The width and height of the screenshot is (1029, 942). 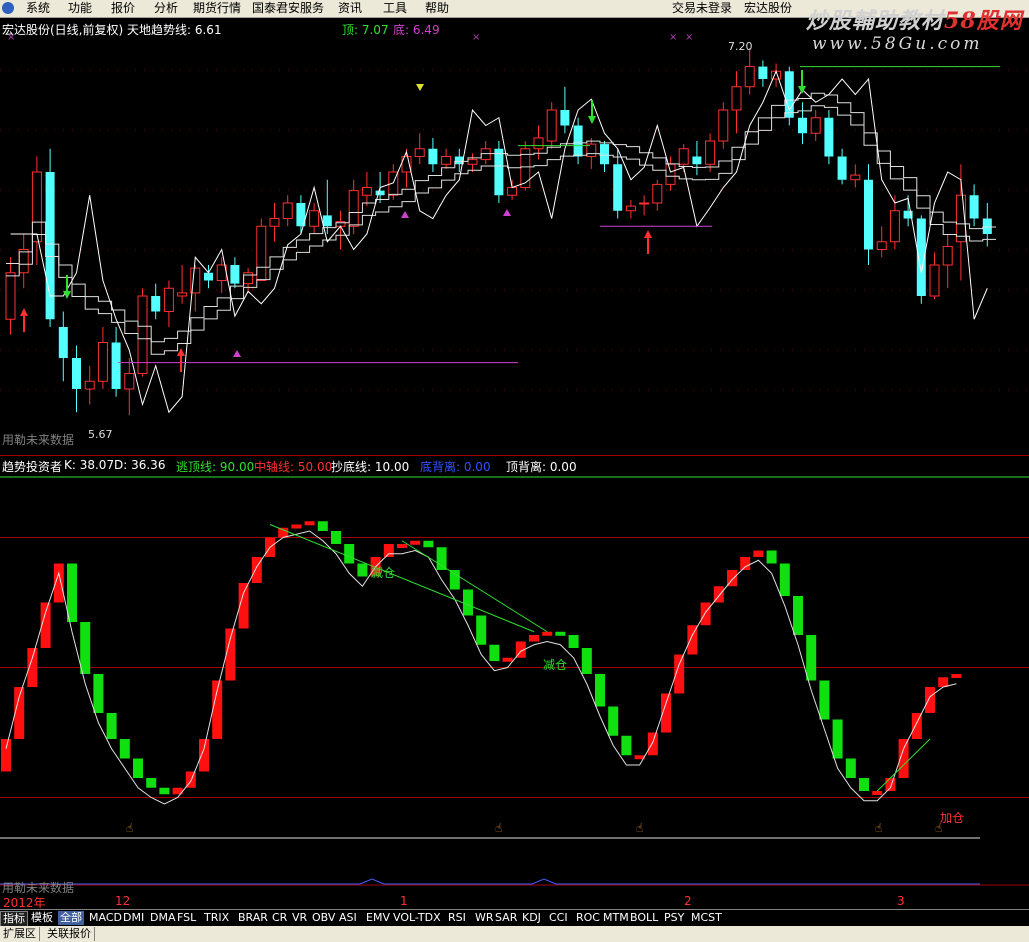 What do you see at coordinates (216, 918) in the screenshot?
I see `tab-trix: TRIX` at bounding box center [216, 918].